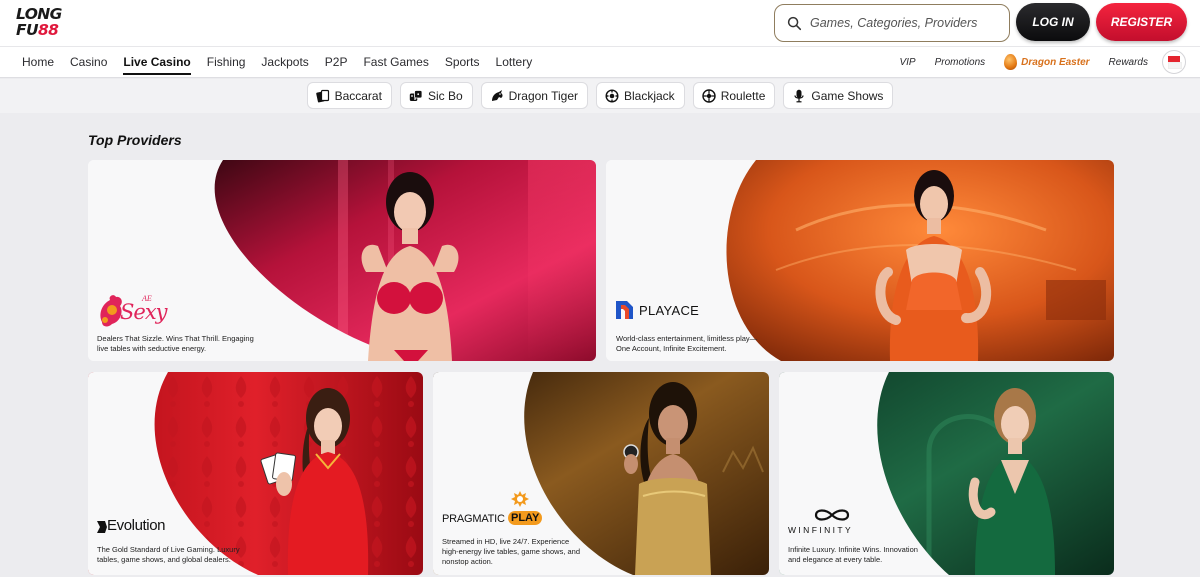 The image size is (1200, 577). I want to click on provider-logo-playace: PLAYACE, so click(670, 311).